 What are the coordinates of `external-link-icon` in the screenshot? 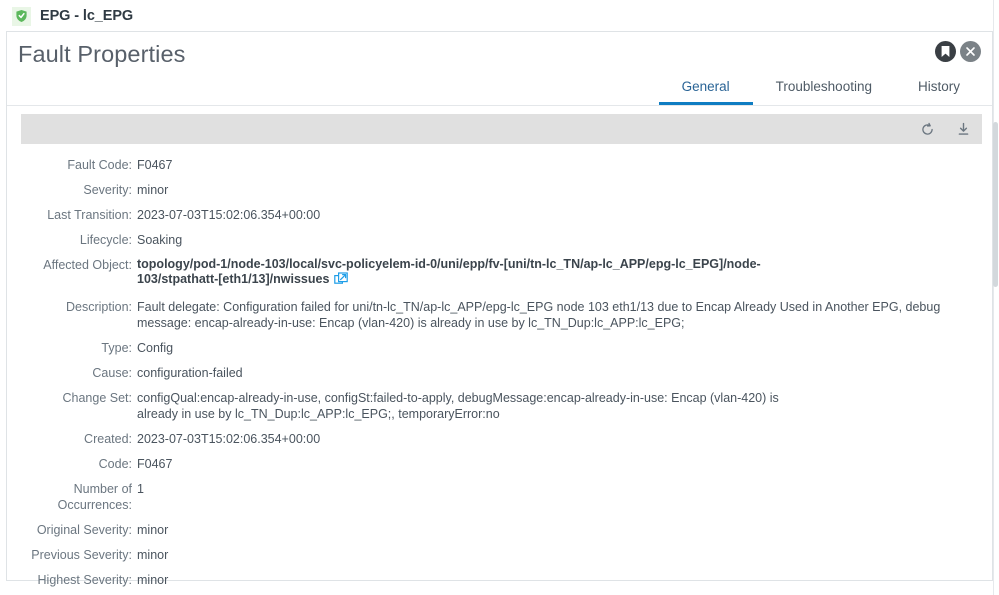 It's located at (341, 281).